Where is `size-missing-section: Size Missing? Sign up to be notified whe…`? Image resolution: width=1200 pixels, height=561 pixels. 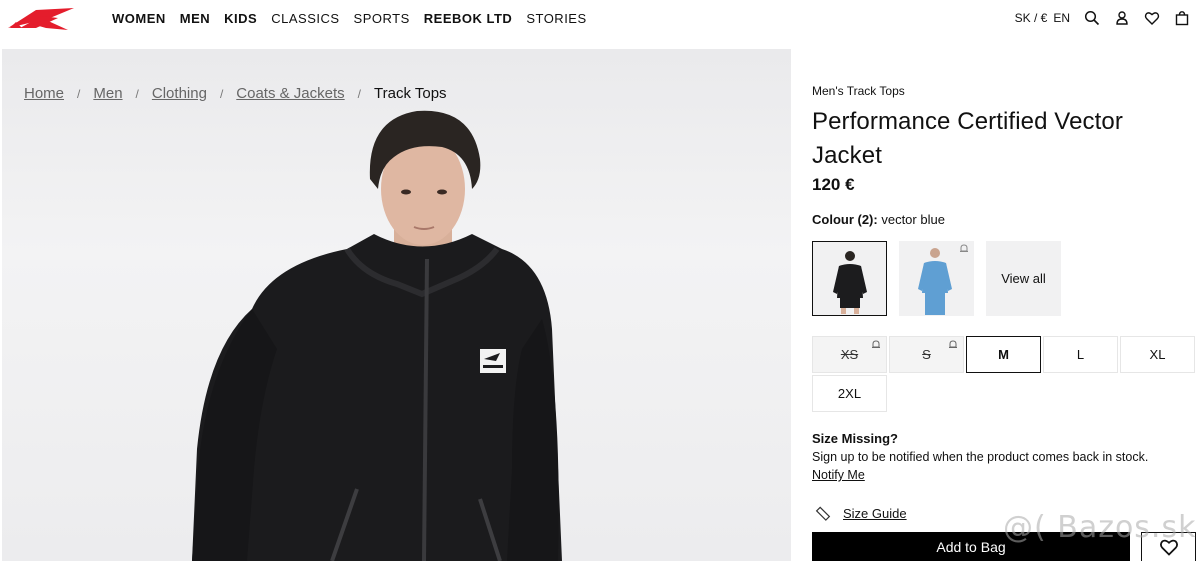 size-missing-section: Size Missing? Sign up to be notified whe… is located at coordinates (1004, 457).